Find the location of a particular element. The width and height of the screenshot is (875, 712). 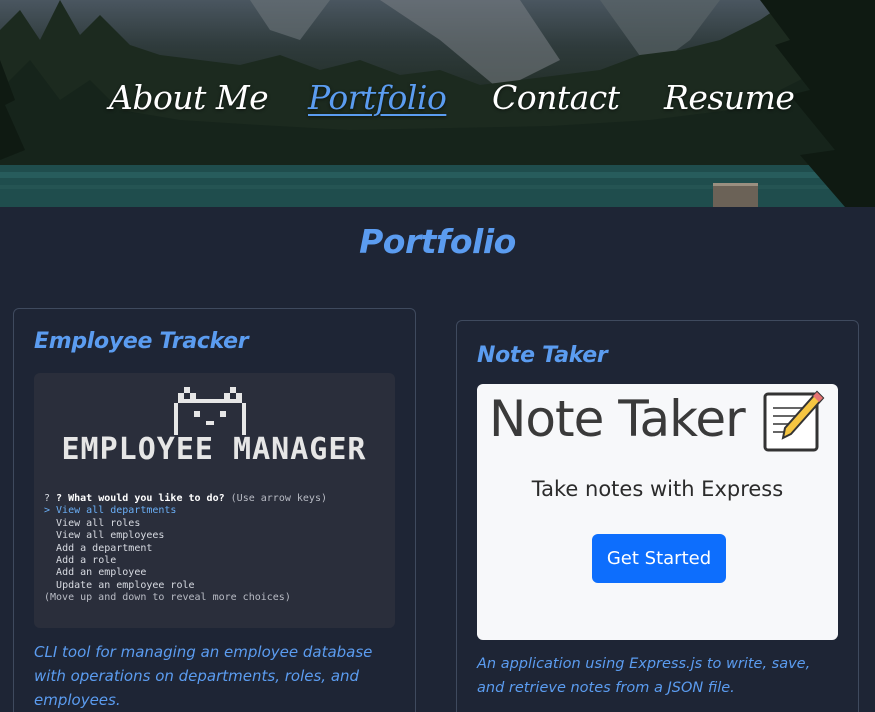

nav-resume: Resume is located at coordinates (729, 97).